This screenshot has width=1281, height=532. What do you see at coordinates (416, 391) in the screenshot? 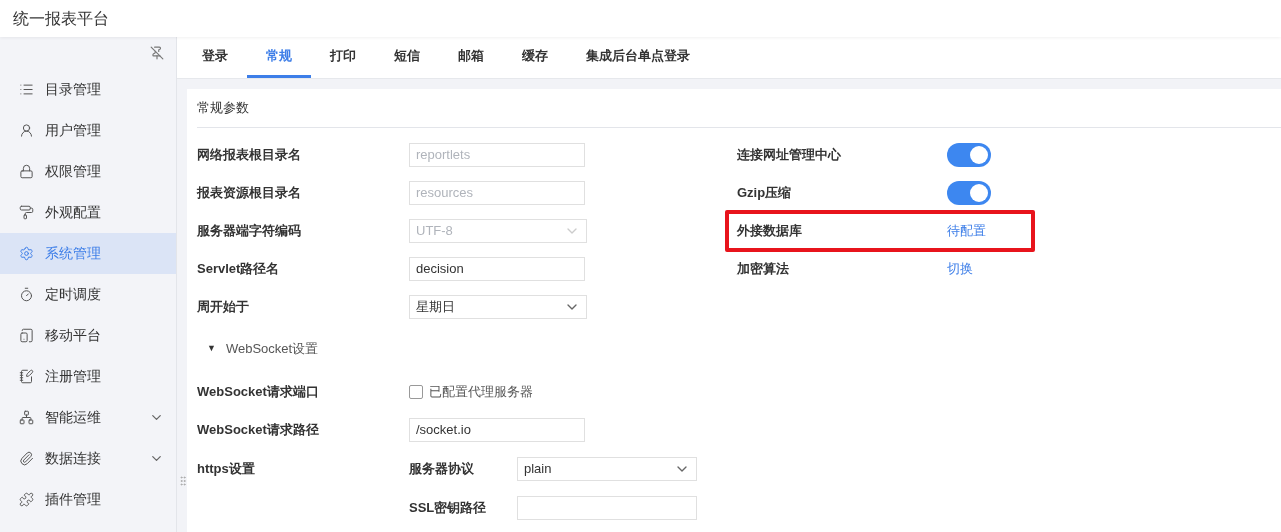
I see `checkbox` at bounding box center [416, 391].